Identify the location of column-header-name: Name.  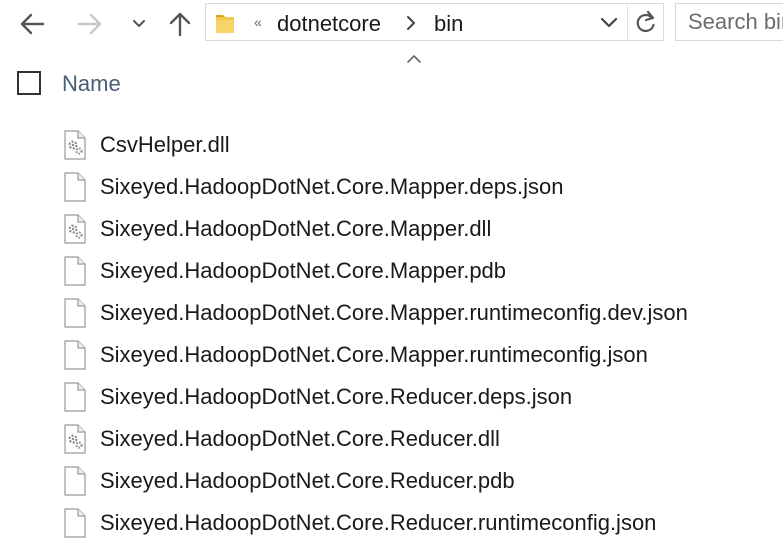
(91, 84).